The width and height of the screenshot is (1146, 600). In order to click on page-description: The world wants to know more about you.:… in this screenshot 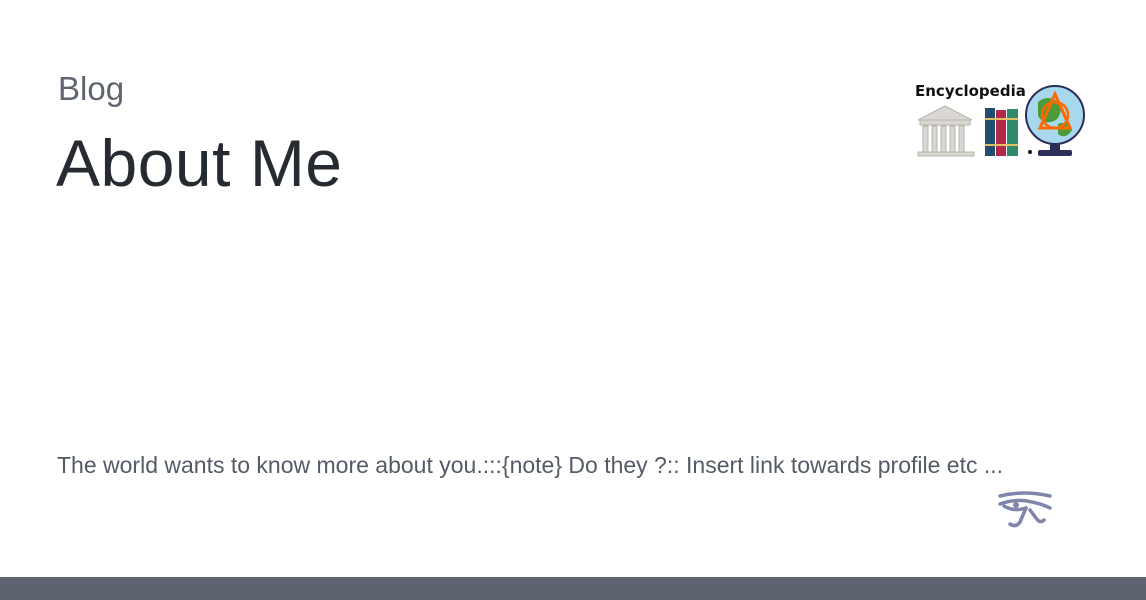, I will do `click(530, 465)`.